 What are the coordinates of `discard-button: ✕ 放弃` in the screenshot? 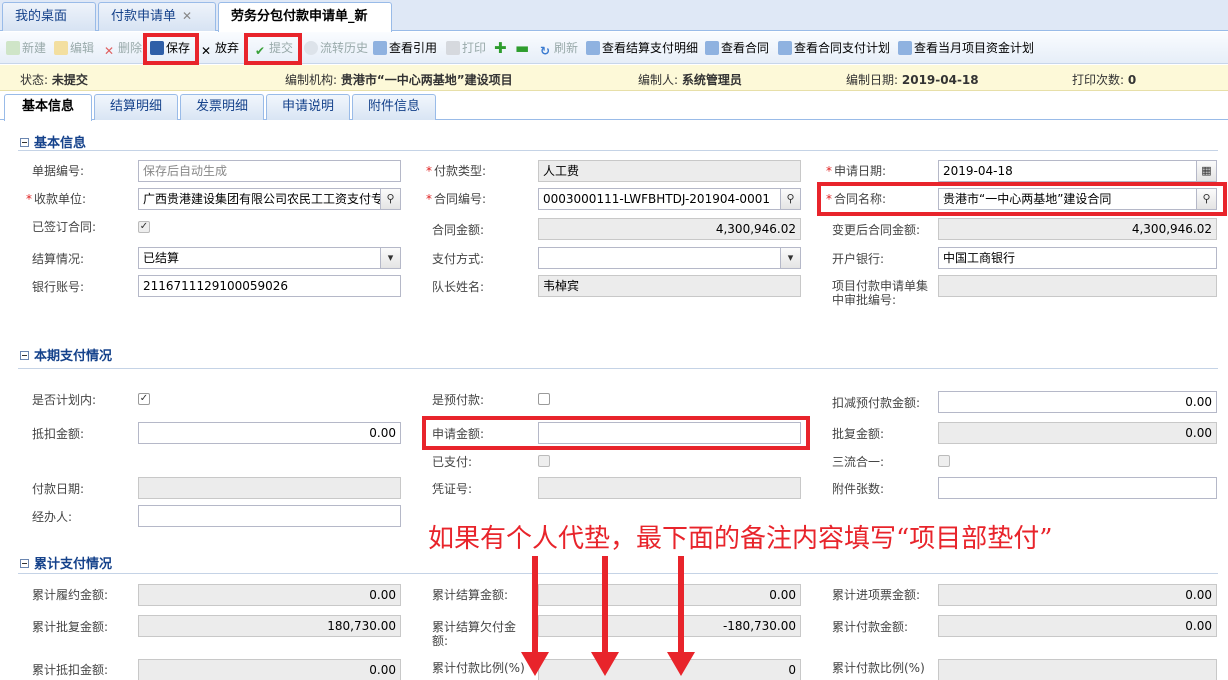 It's located at (219, 48).